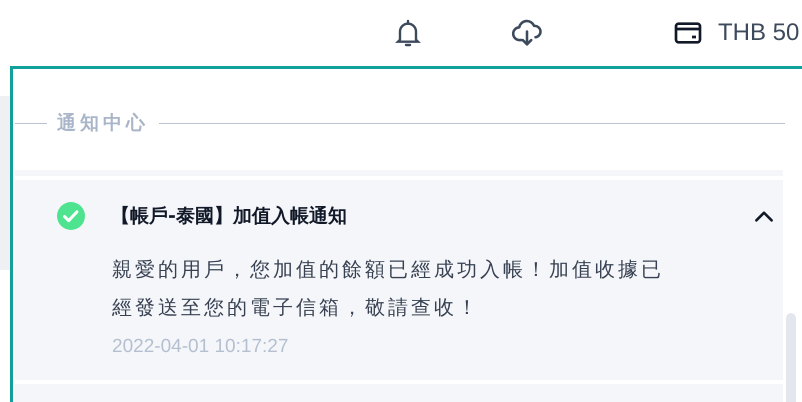 Image resolution: width=802 pixels, height=402 pixels. Describe the element at coordinates (103, 123) in the screenshot. I see `section-title: 通知中心` at that location.